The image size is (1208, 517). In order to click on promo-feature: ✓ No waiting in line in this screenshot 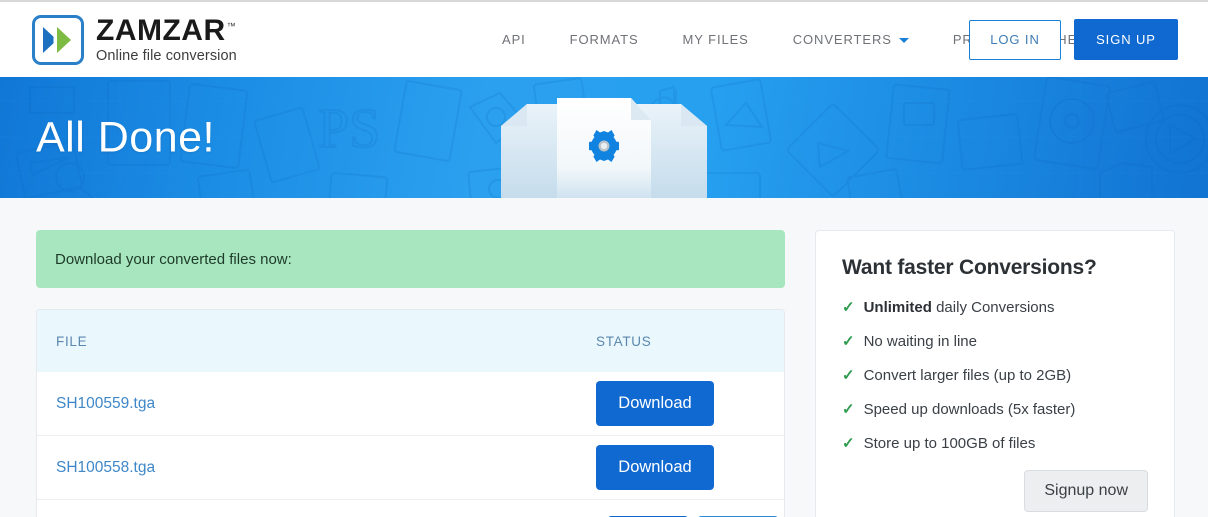, I will do `click(995, 341)`.